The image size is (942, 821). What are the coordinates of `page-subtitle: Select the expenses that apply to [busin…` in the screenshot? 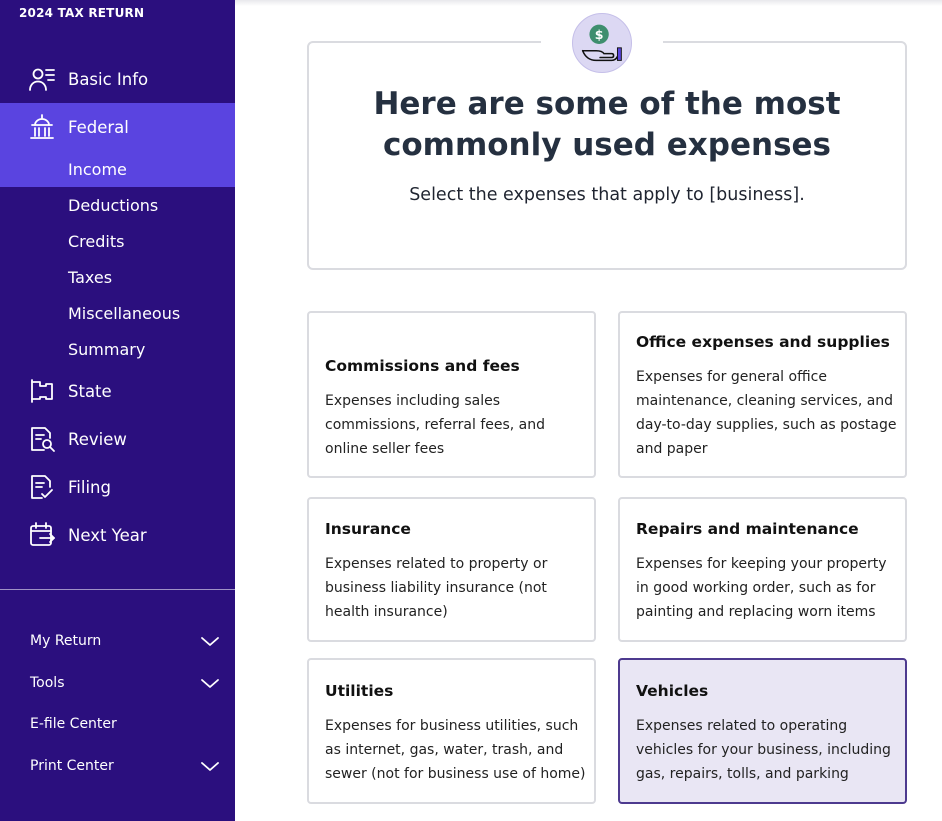 It's located at (607, 195).